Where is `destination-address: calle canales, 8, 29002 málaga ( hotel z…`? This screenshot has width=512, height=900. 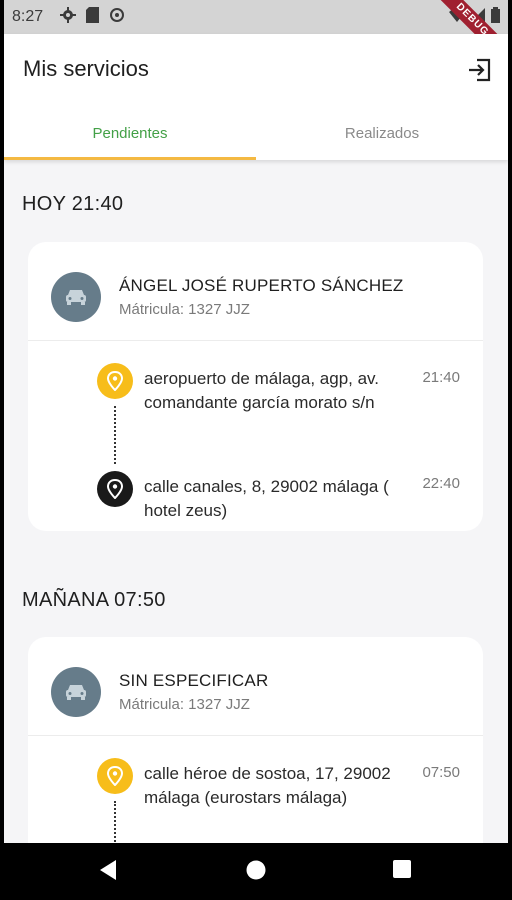
destination-address: calle canales, 8, 29002 málaga ( hotel z… is located at coordinates (266, 498).